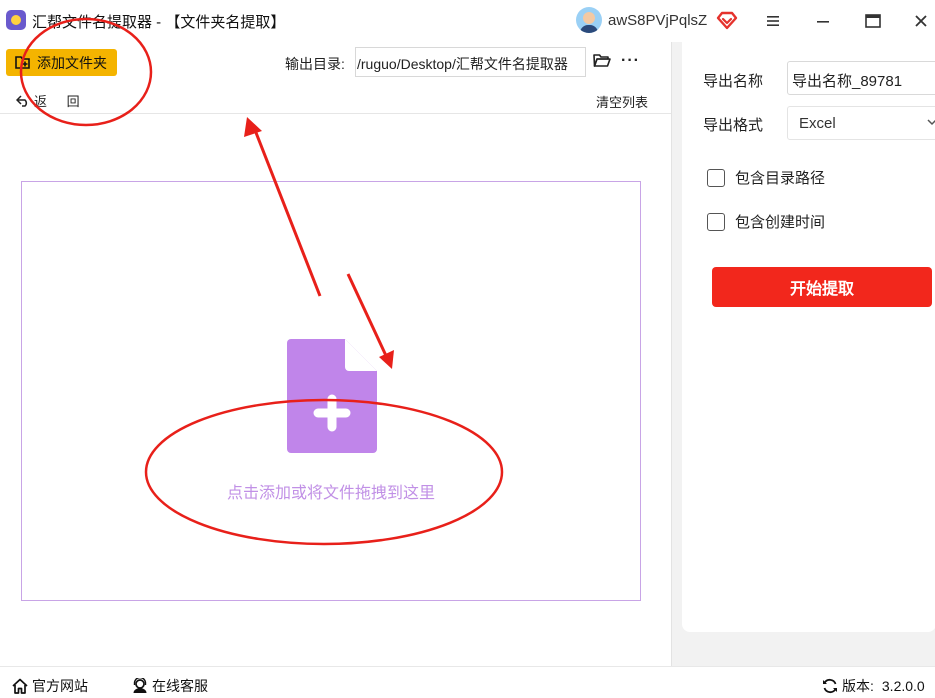 The image size is (935, 698). I want to click on close-icon, so click(921, 21).